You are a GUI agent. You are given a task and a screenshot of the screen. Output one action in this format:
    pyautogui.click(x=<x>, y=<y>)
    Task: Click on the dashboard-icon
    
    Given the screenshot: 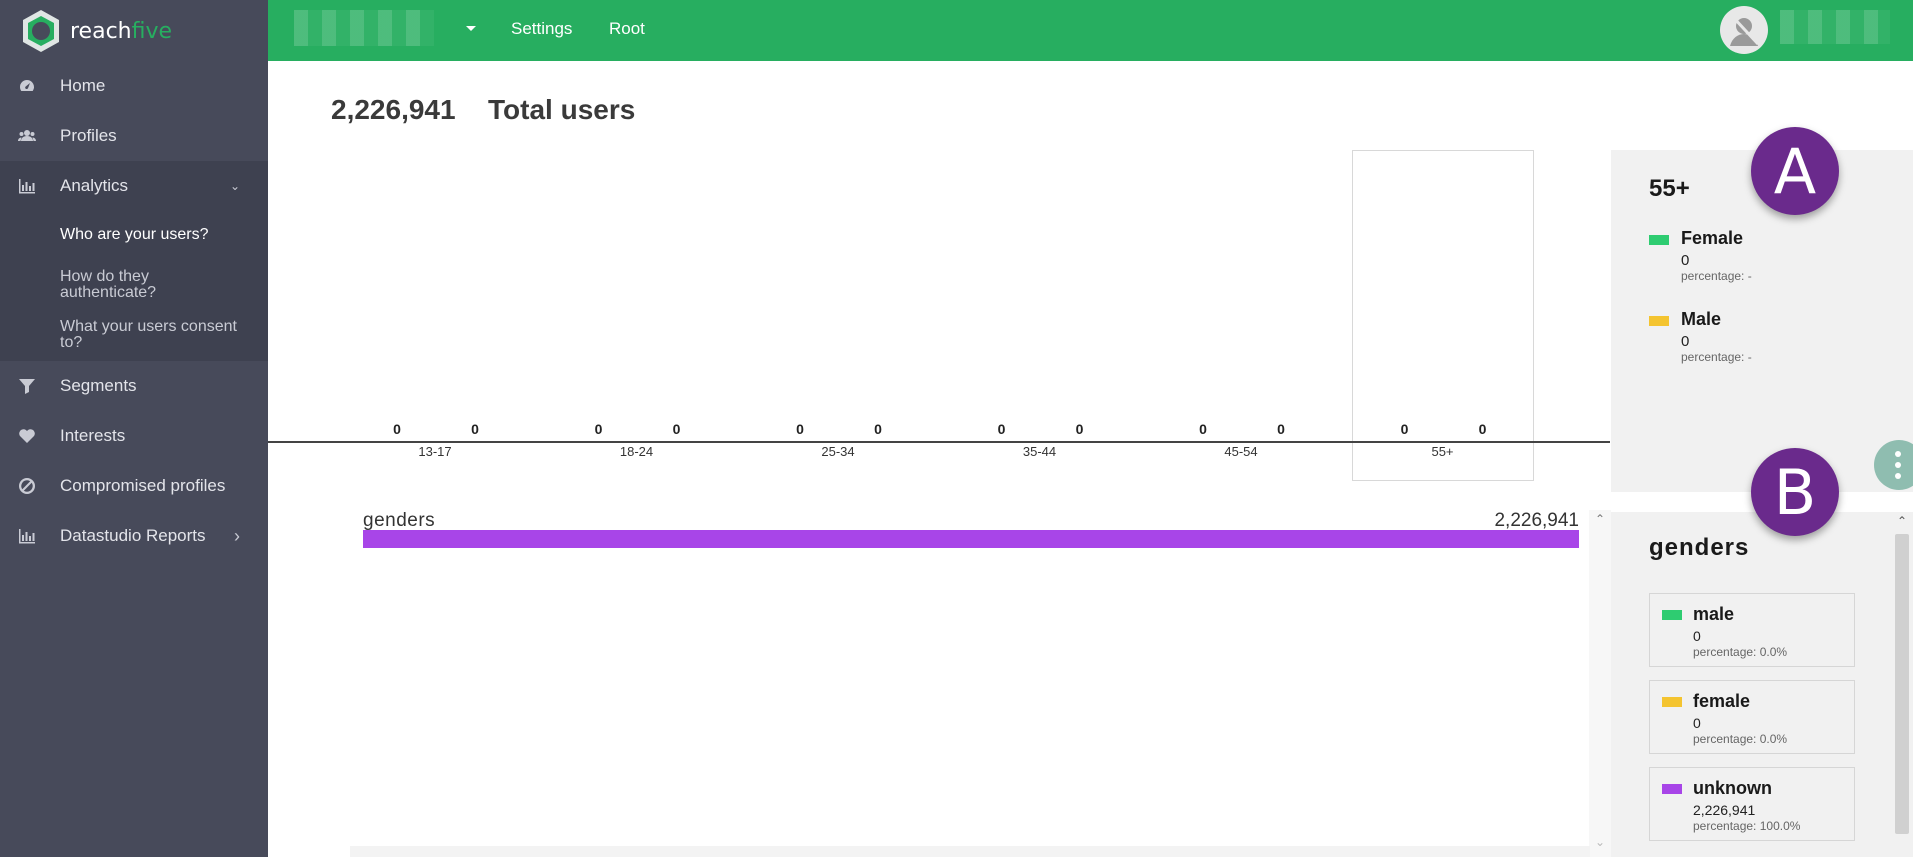 What is the action you would take?
    pyautogui.click(x=27, y=86)
    